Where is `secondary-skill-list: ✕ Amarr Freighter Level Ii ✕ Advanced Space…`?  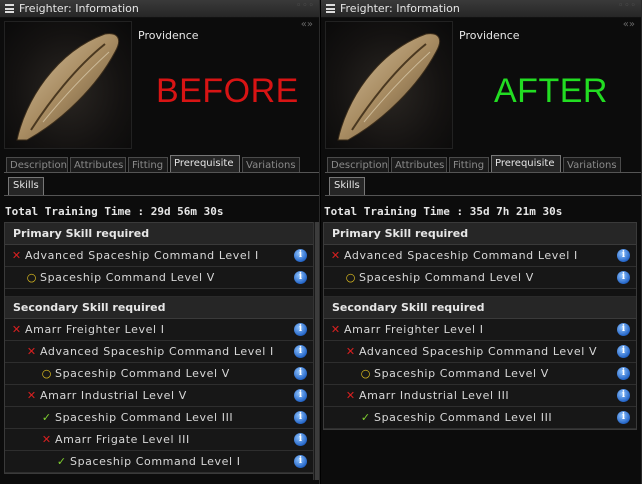
secondary-skill-list: ✕ Amarr Freighter Level Ii ✕ Advanced Space… is located at coordinates (480, 374).